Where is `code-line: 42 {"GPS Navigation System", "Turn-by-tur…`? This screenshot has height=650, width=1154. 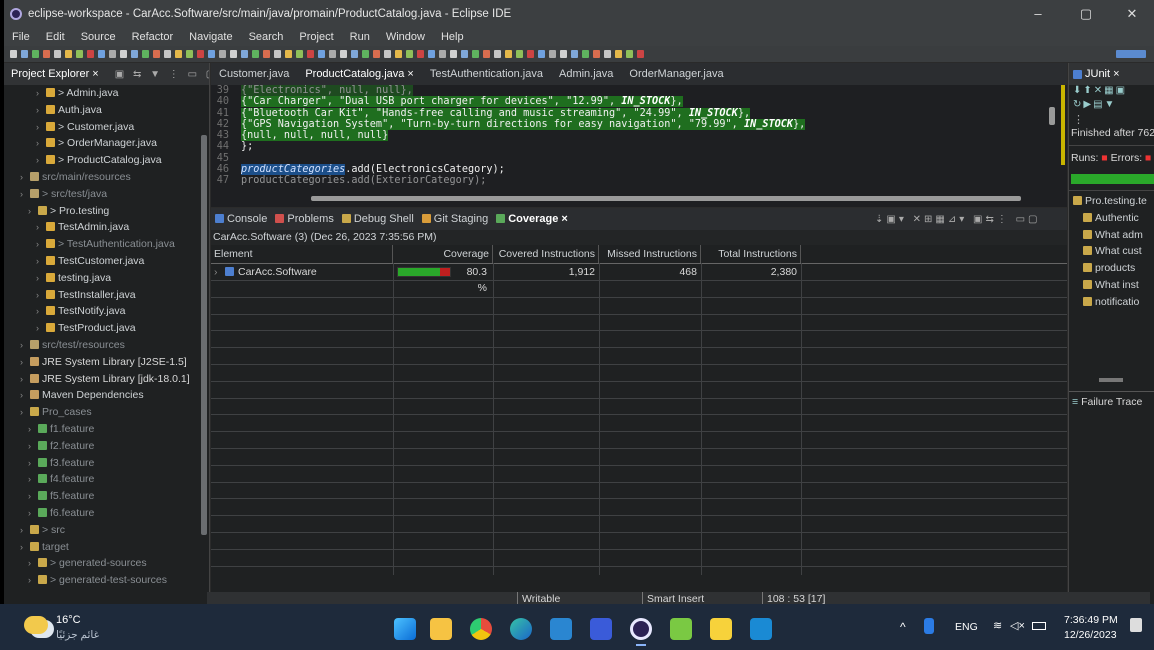
code-line: 42 {"GPS Navigation System", "Turn-by-tur… is located at coordinates (629, 124).